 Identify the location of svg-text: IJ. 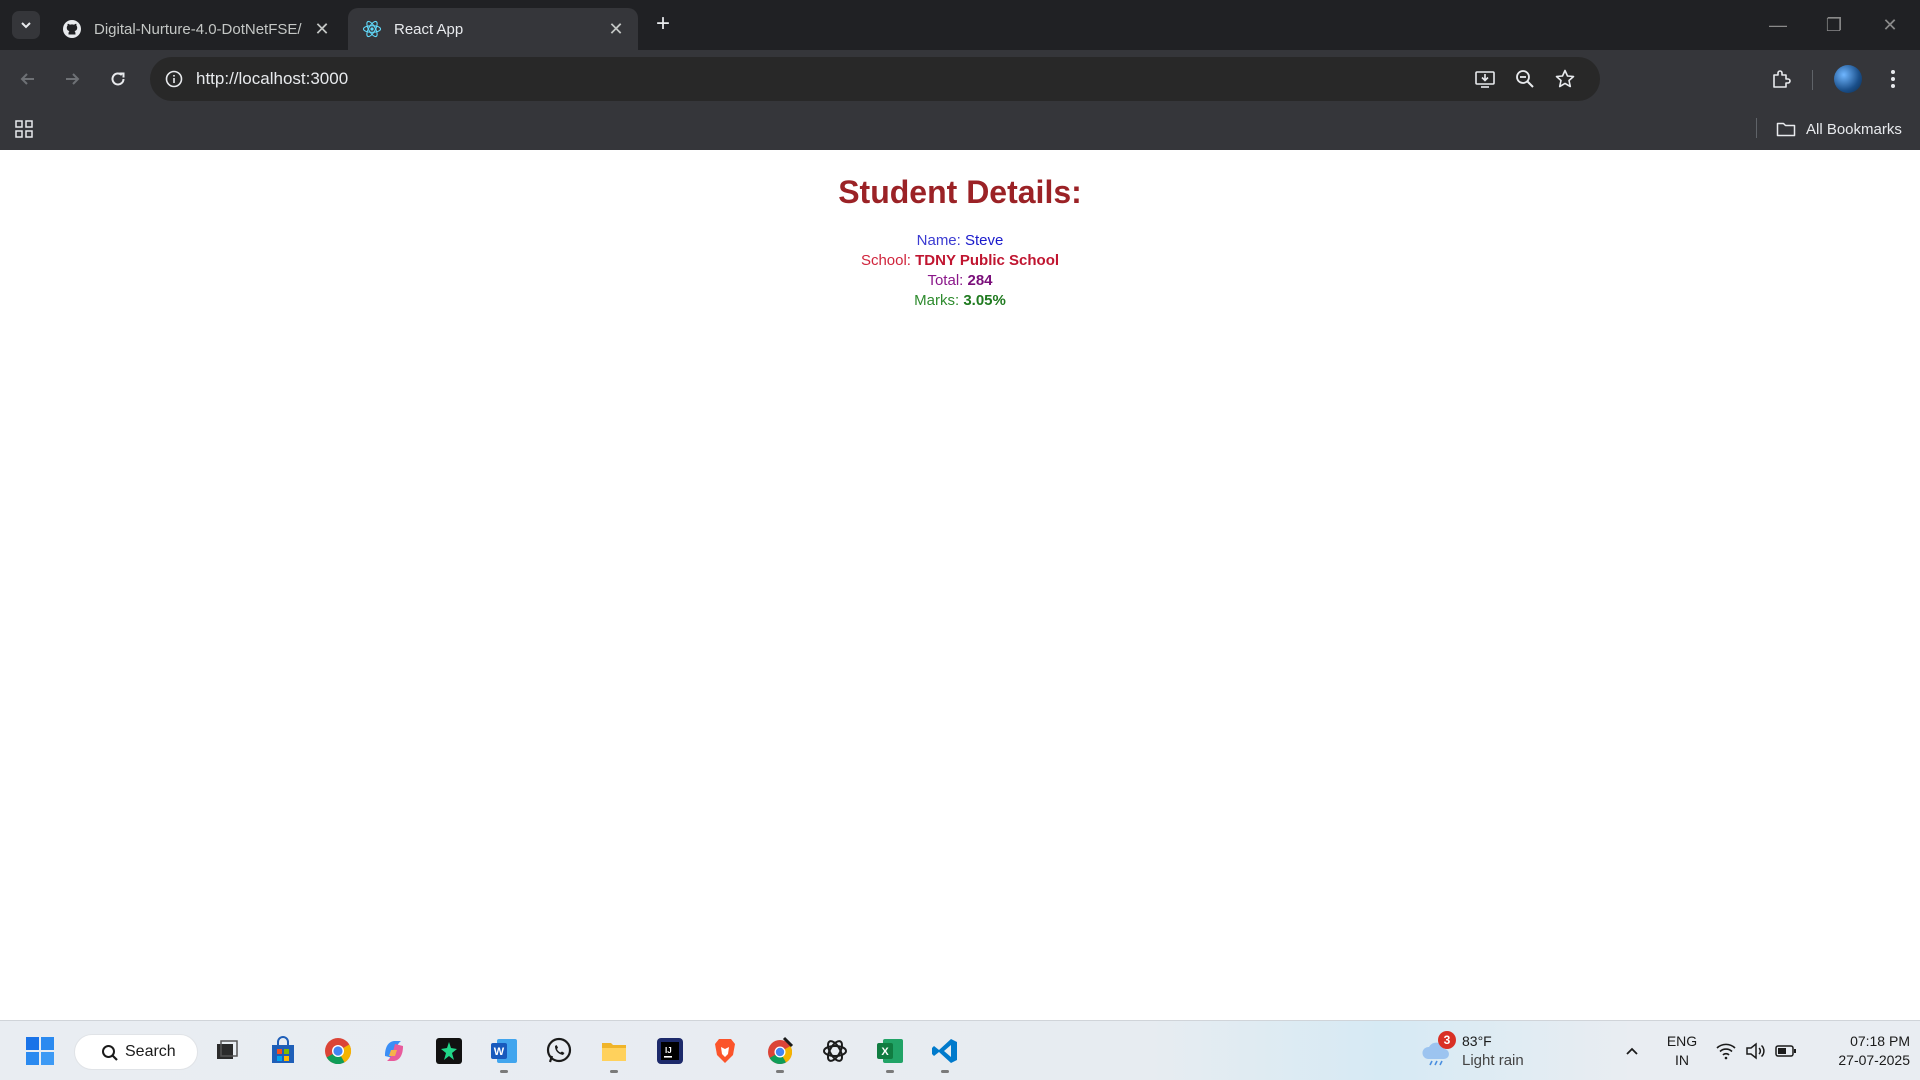
(668, 1050).